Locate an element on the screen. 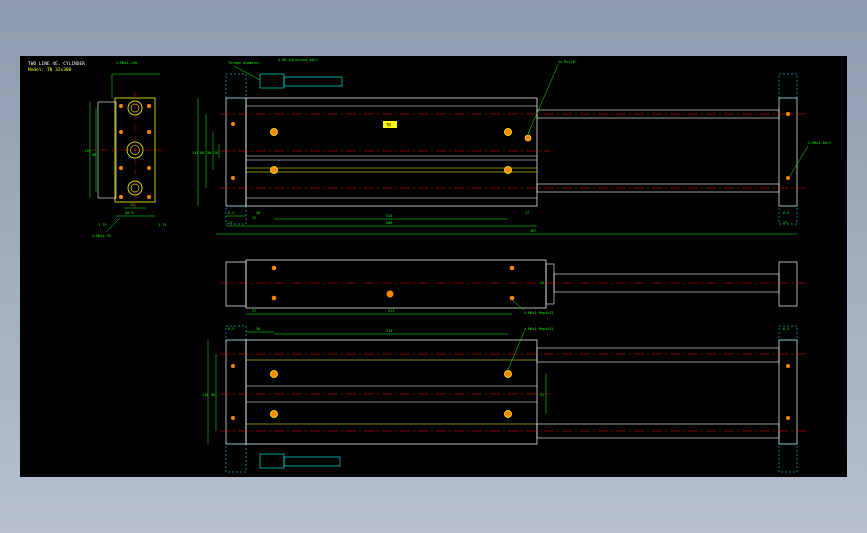 The image size is (867, 533). svg-text: TN is located at coordinates (388, 125).